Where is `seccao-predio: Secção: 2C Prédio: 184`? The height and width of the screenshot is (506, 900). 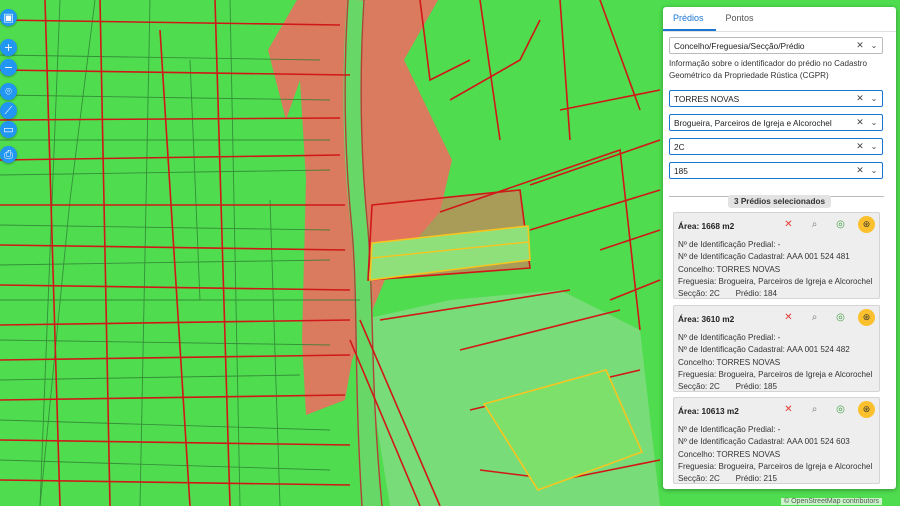
seccao-predio: Secção: 2C Prédio: 184 is located at coordinates (775, 294).